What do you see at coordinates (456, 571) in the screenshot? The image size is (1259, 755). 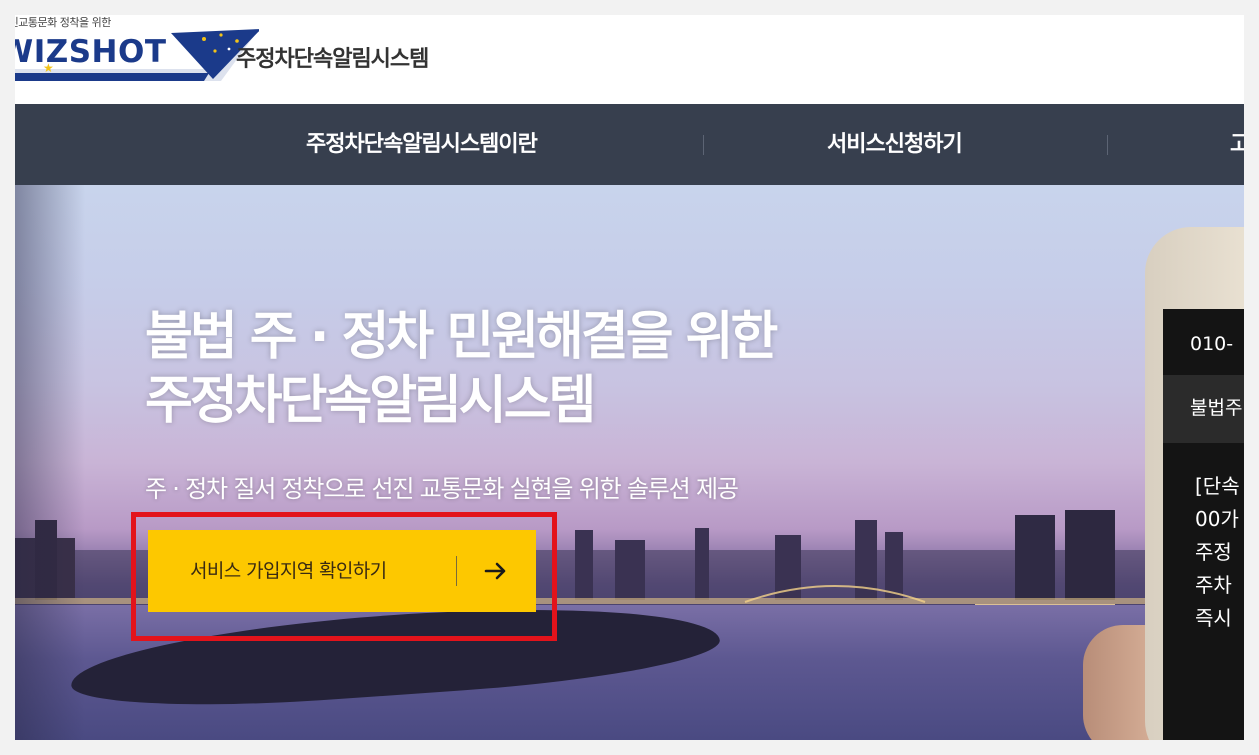 I see `cta-divider` at bounding box center [456, 571].